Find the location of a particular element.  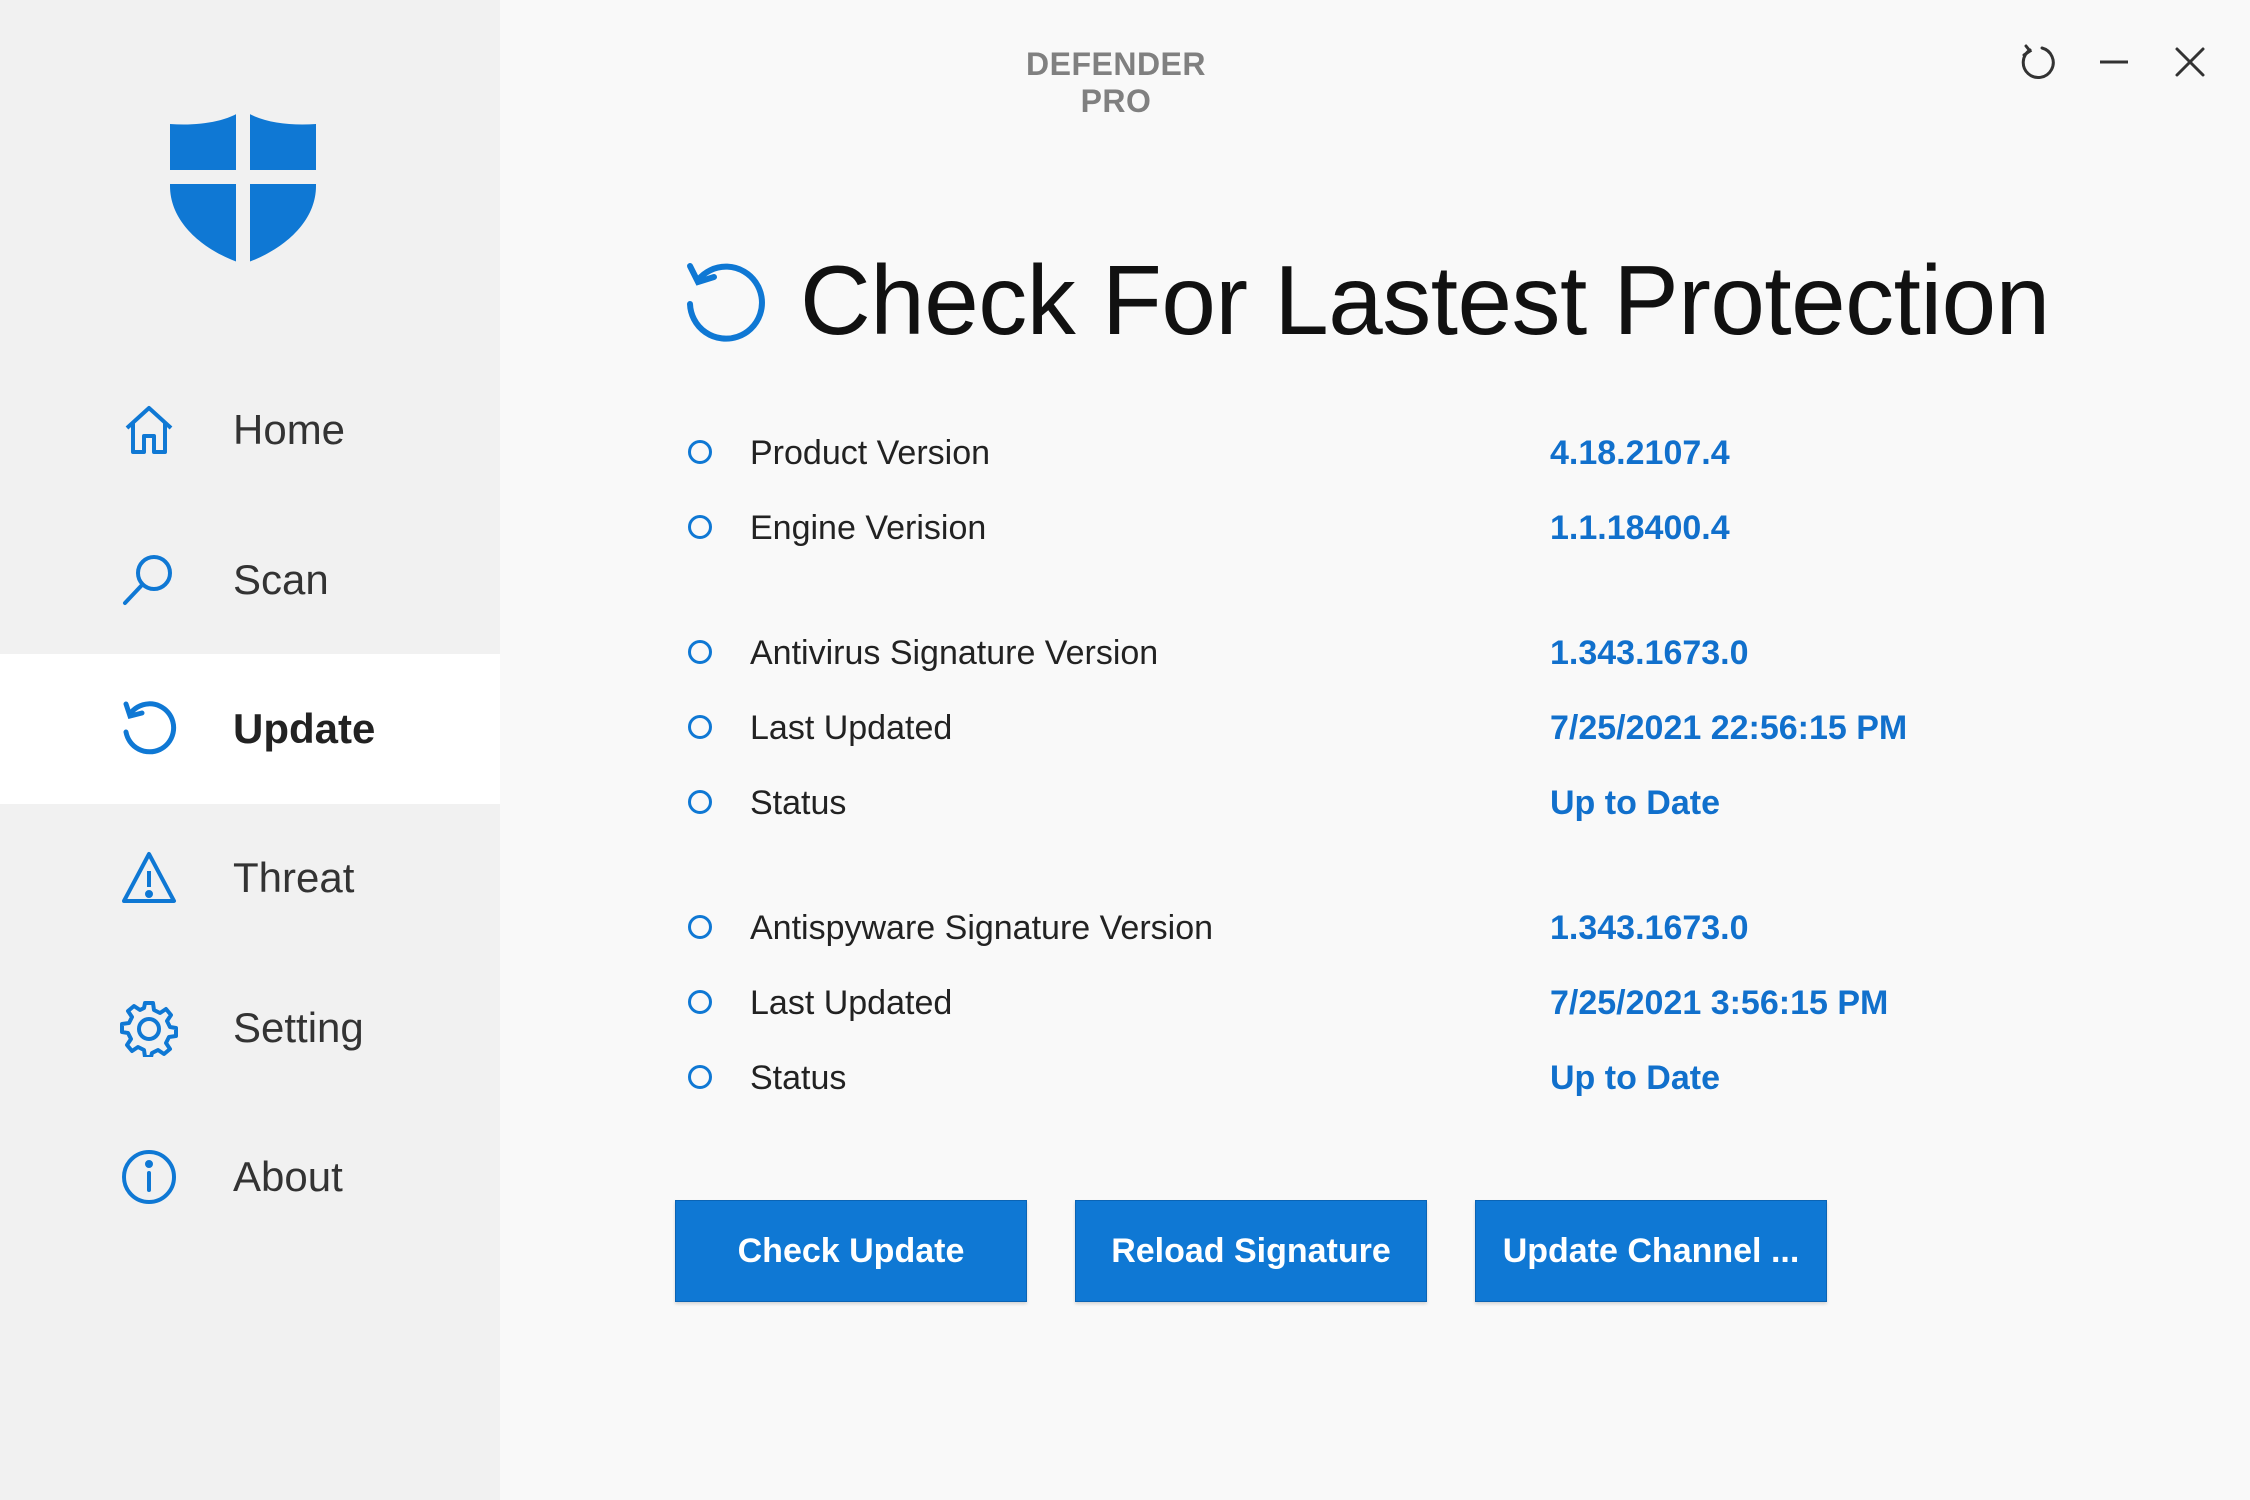

app-title: DEFENDER PRO is located at coordinates (1115, 82).